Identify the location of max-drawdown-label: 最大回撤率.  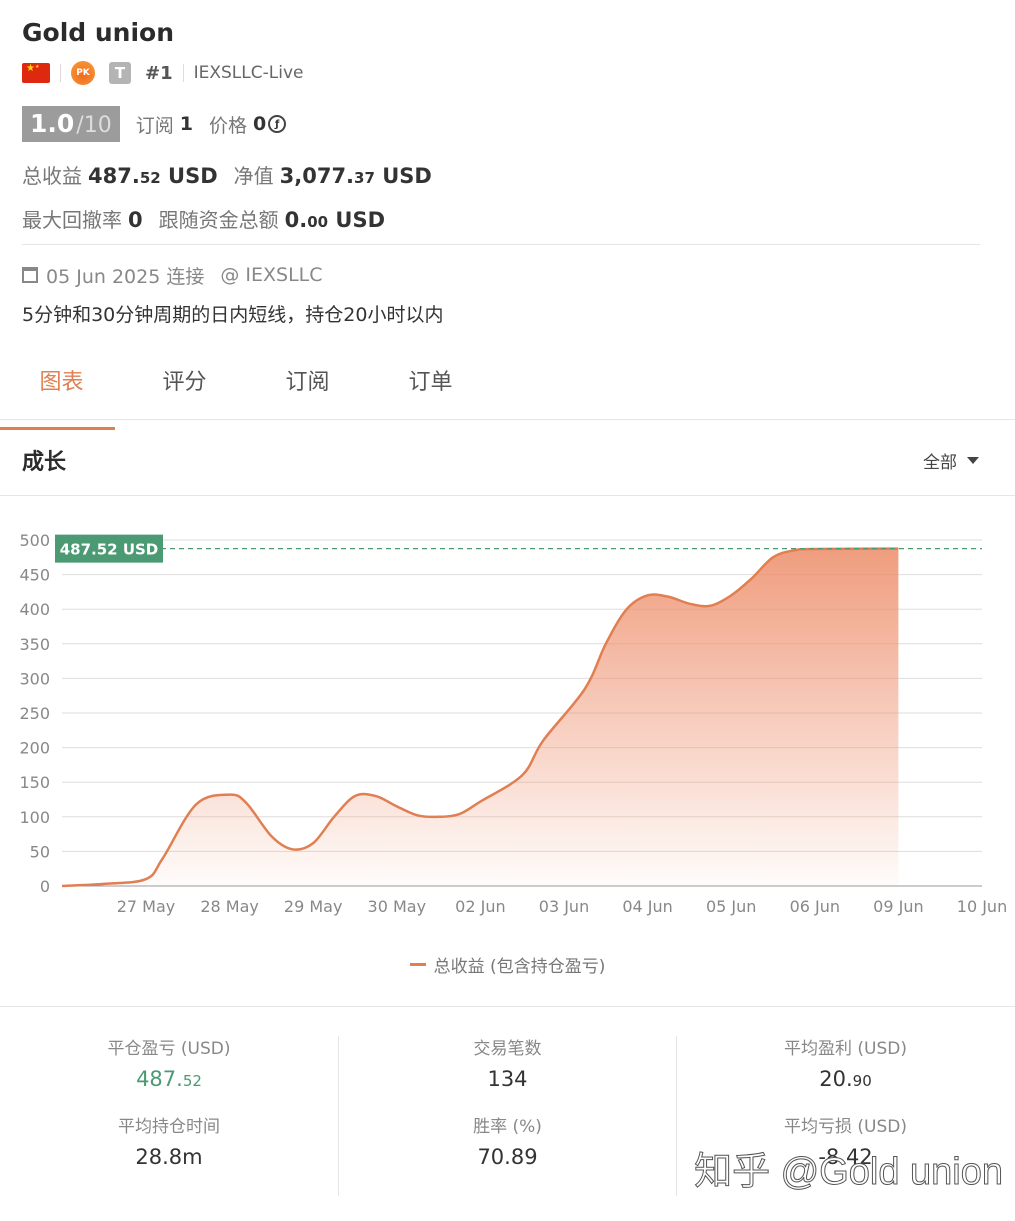
(72, 220).